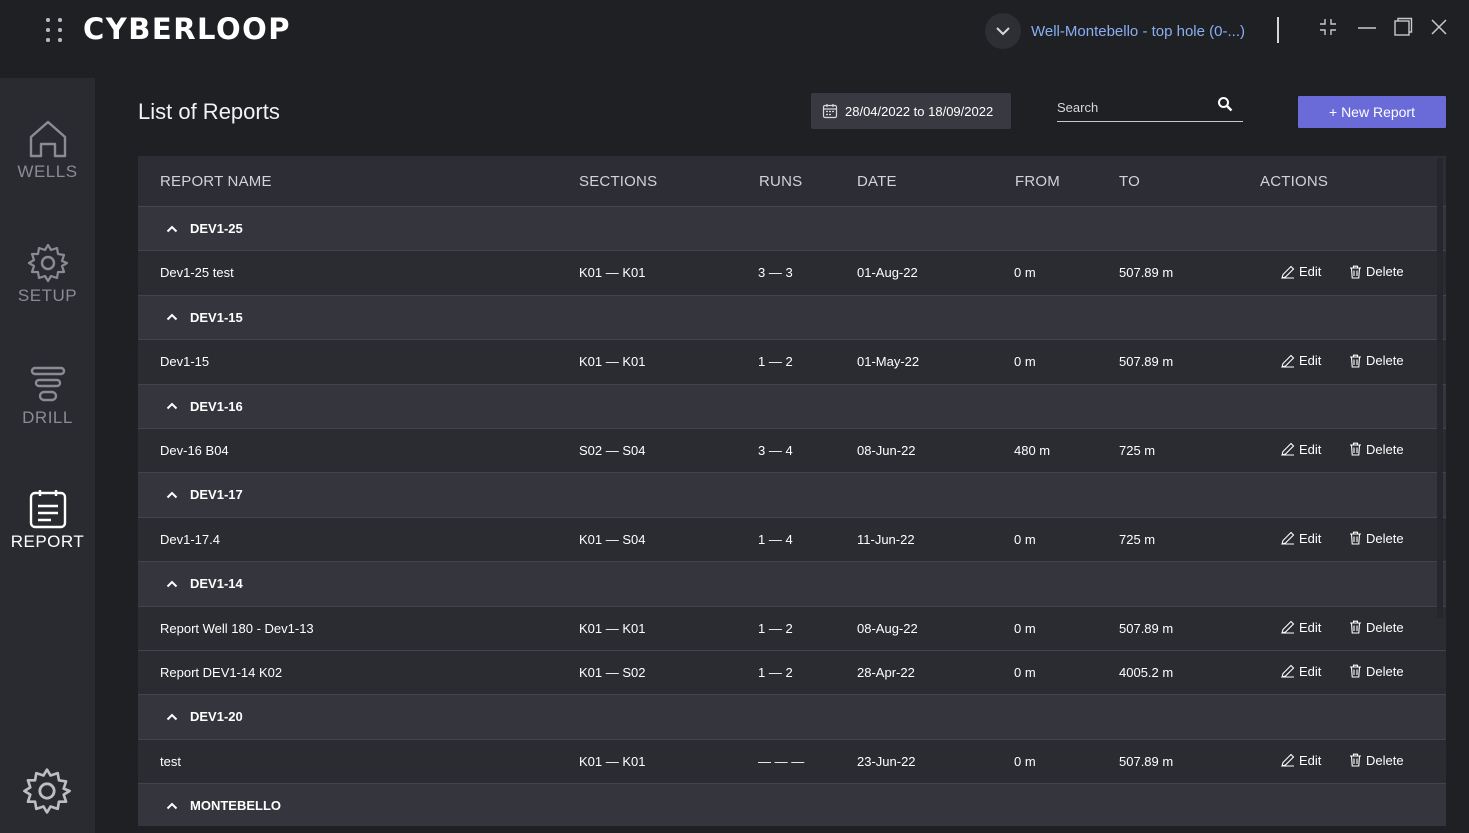 The height and width of the screenshot is (833, 1469). Describe the element at coordinates (792, 229) in the screenshot. I see `group-row: DEV1-25` at that location.